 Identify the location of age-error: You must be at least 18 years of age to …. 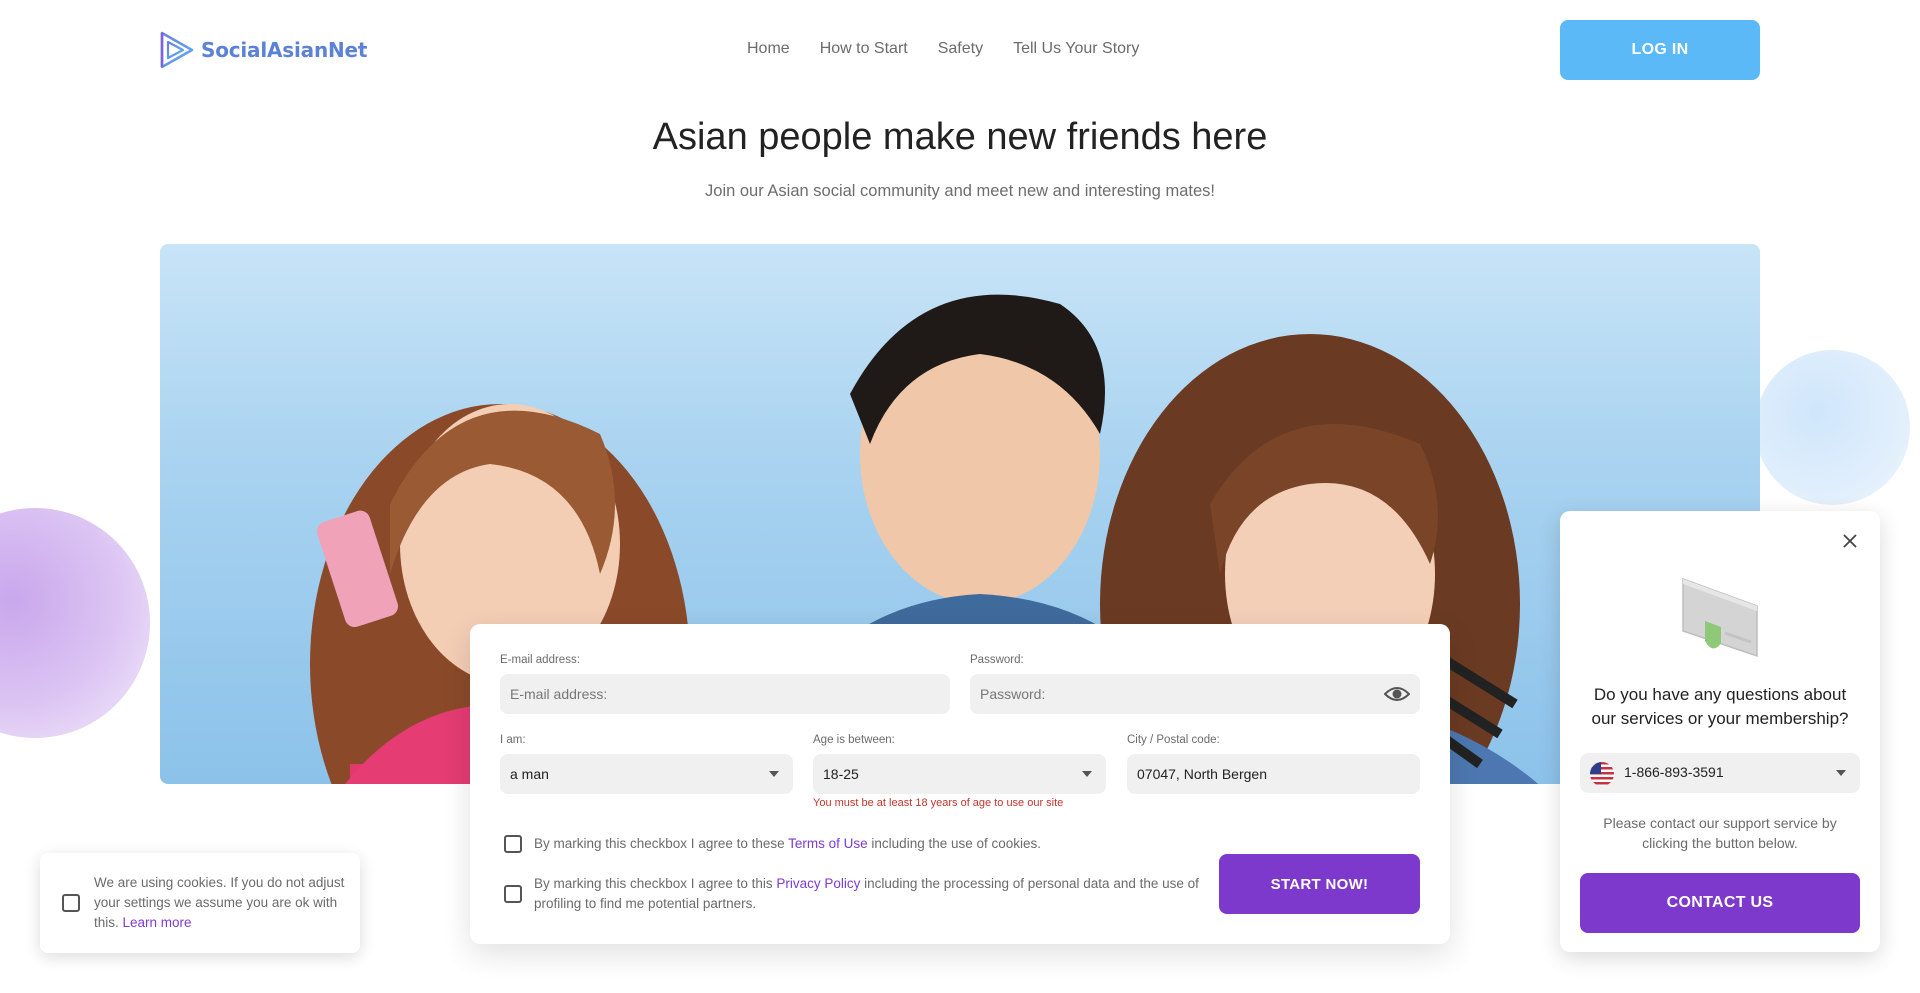
(938, 803).